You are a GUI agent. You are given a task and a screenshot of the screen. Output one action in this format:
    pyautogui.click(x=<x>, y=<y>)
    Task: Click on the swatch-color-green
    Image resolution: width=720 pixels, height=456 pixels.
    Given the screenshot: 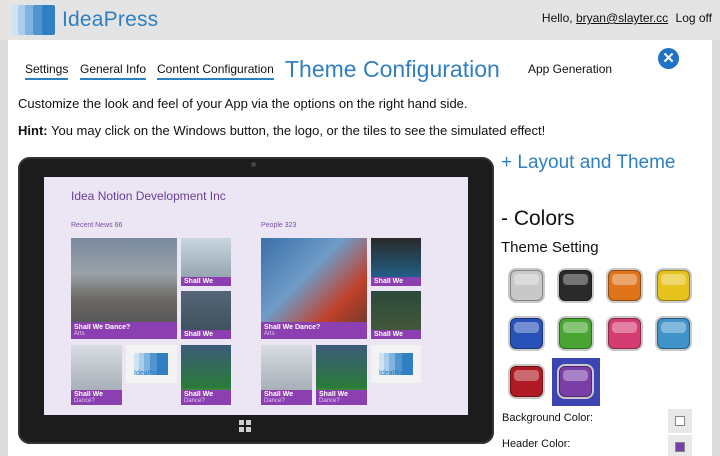 What is the action you would take?
    pyautogui.click(x=575, y=333)
    